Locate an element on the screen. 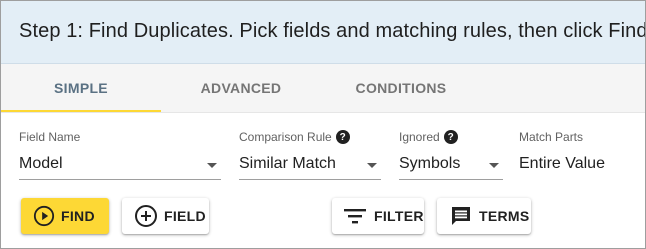  message-icon is located at coordinates (461, 216).